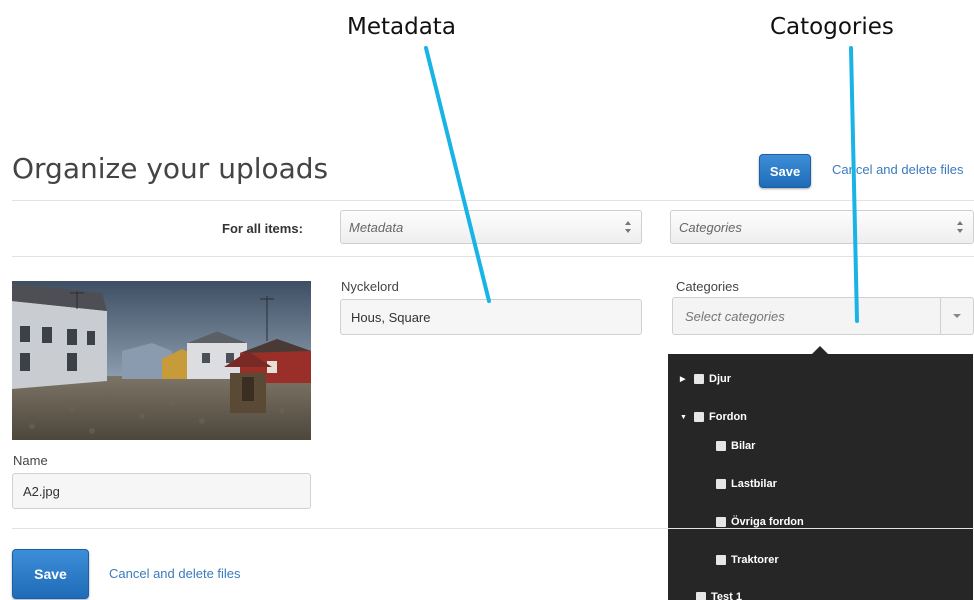 This screenshot has height=600, width=974. What do you see at coordinates (493, 256) in the screenshot?
I see `row-divider` at bounding box center [493, 256].